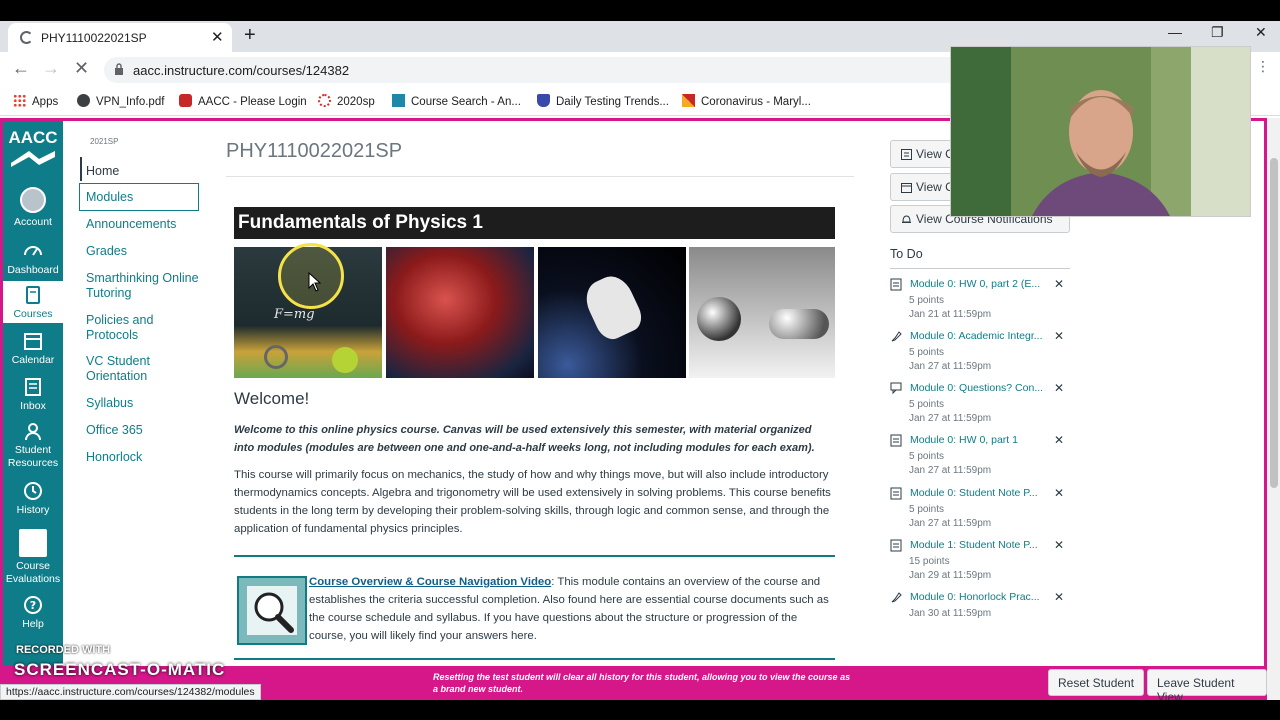 Image resolution: width=1280 pixels, height=720 pixels. What do you see at coordinates (250, 35) in the screenshot?
I see `new-tab-icon: +` at bounding box center [250, 35].